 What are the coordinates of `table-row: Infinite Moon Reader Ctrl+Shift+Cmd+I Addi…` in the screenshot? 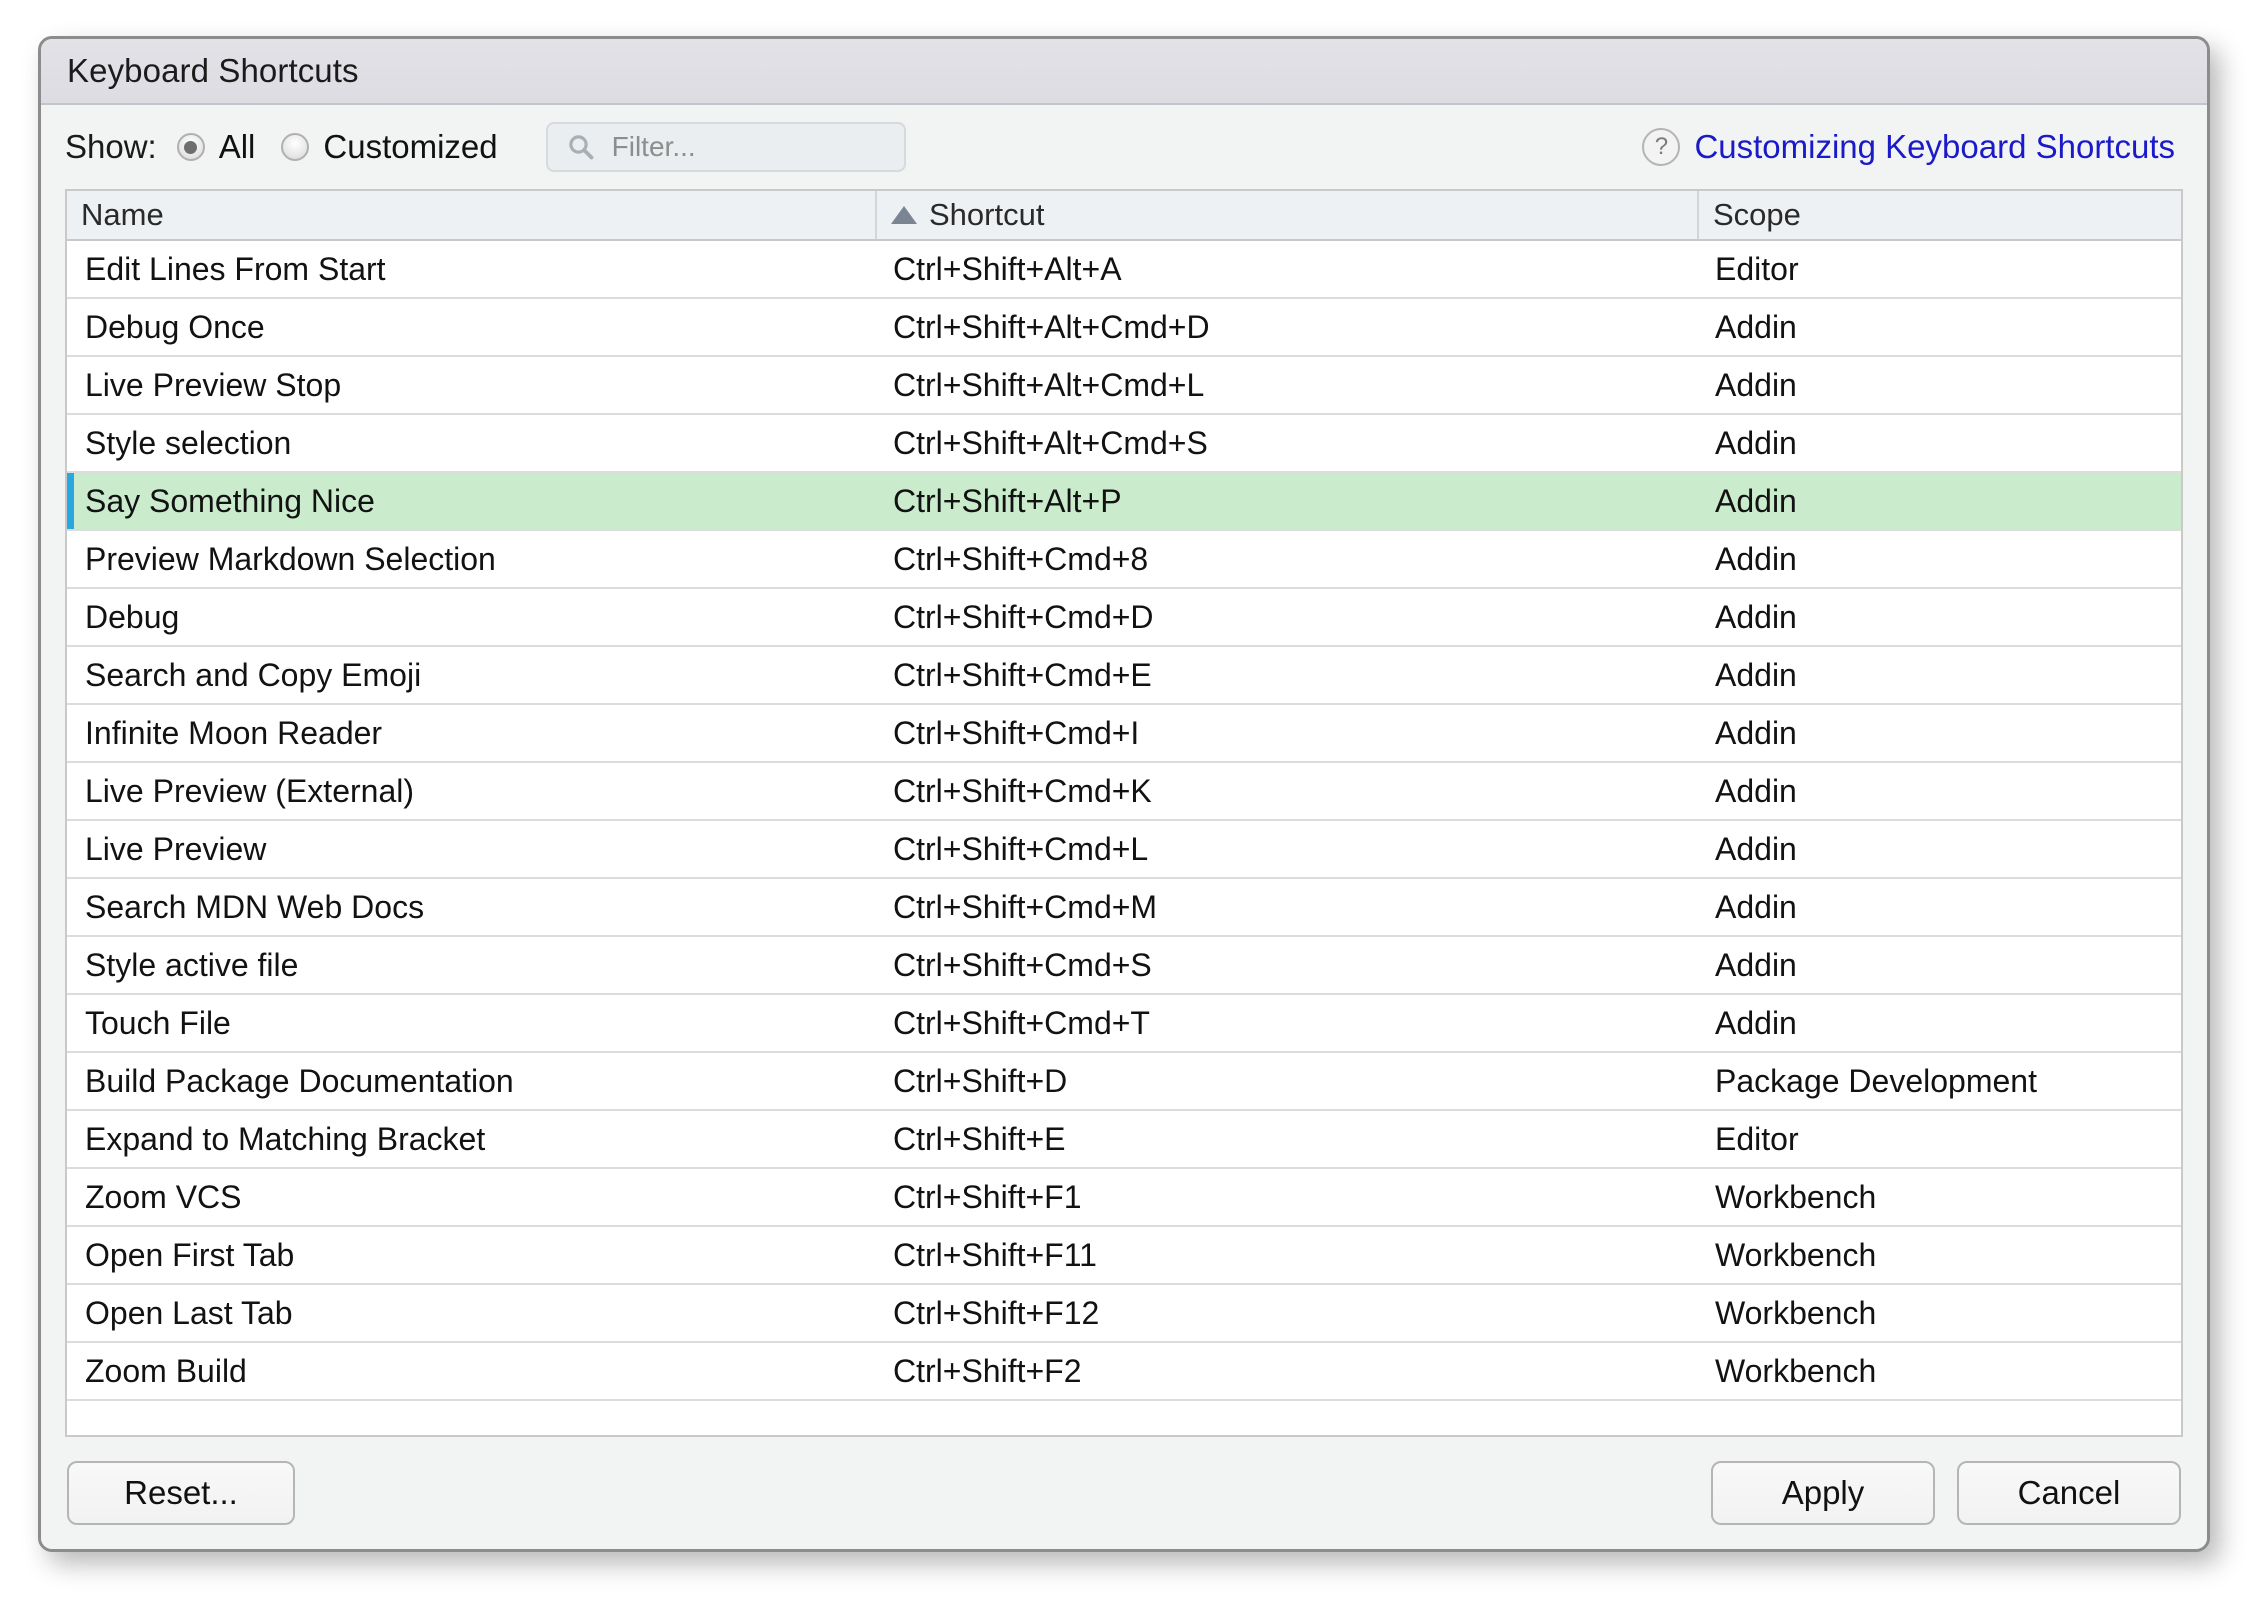 It's located at (1124, 734).